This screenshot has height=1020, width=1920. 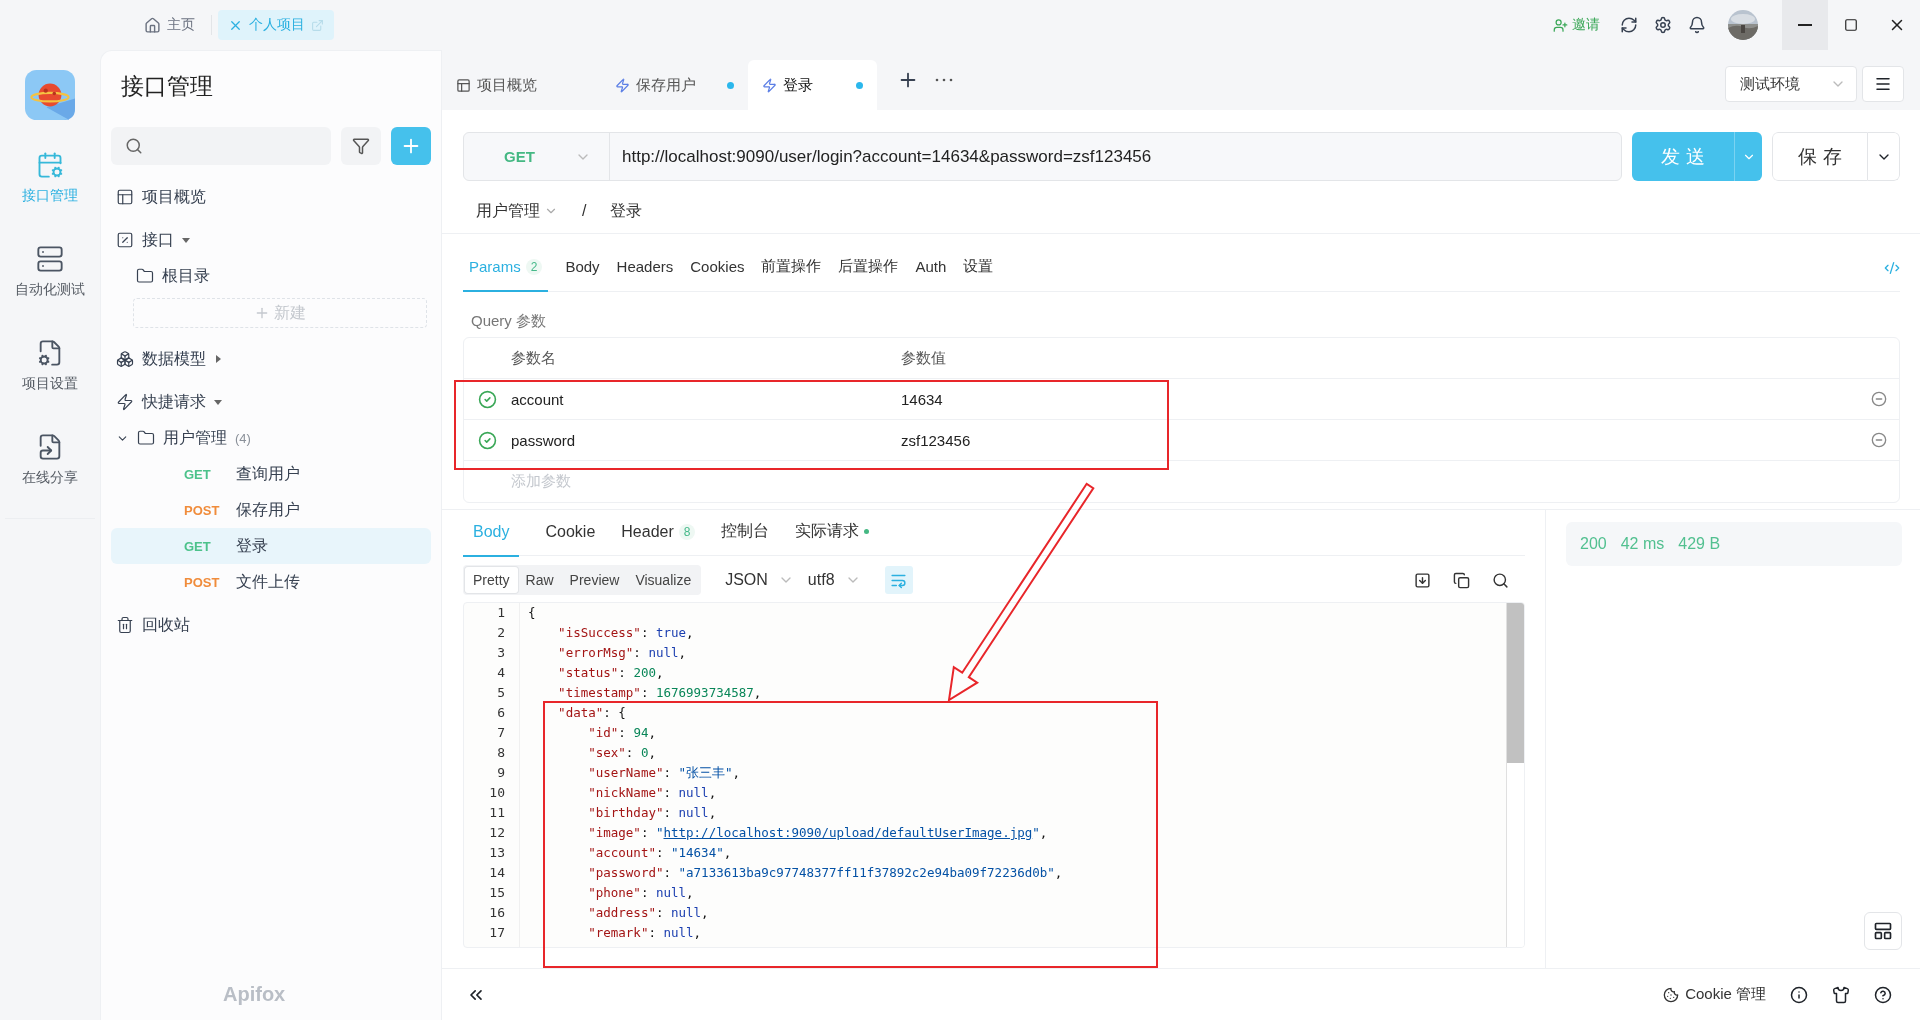 I want to click on request-tab: 保存用户, so click(x=674, y=85).